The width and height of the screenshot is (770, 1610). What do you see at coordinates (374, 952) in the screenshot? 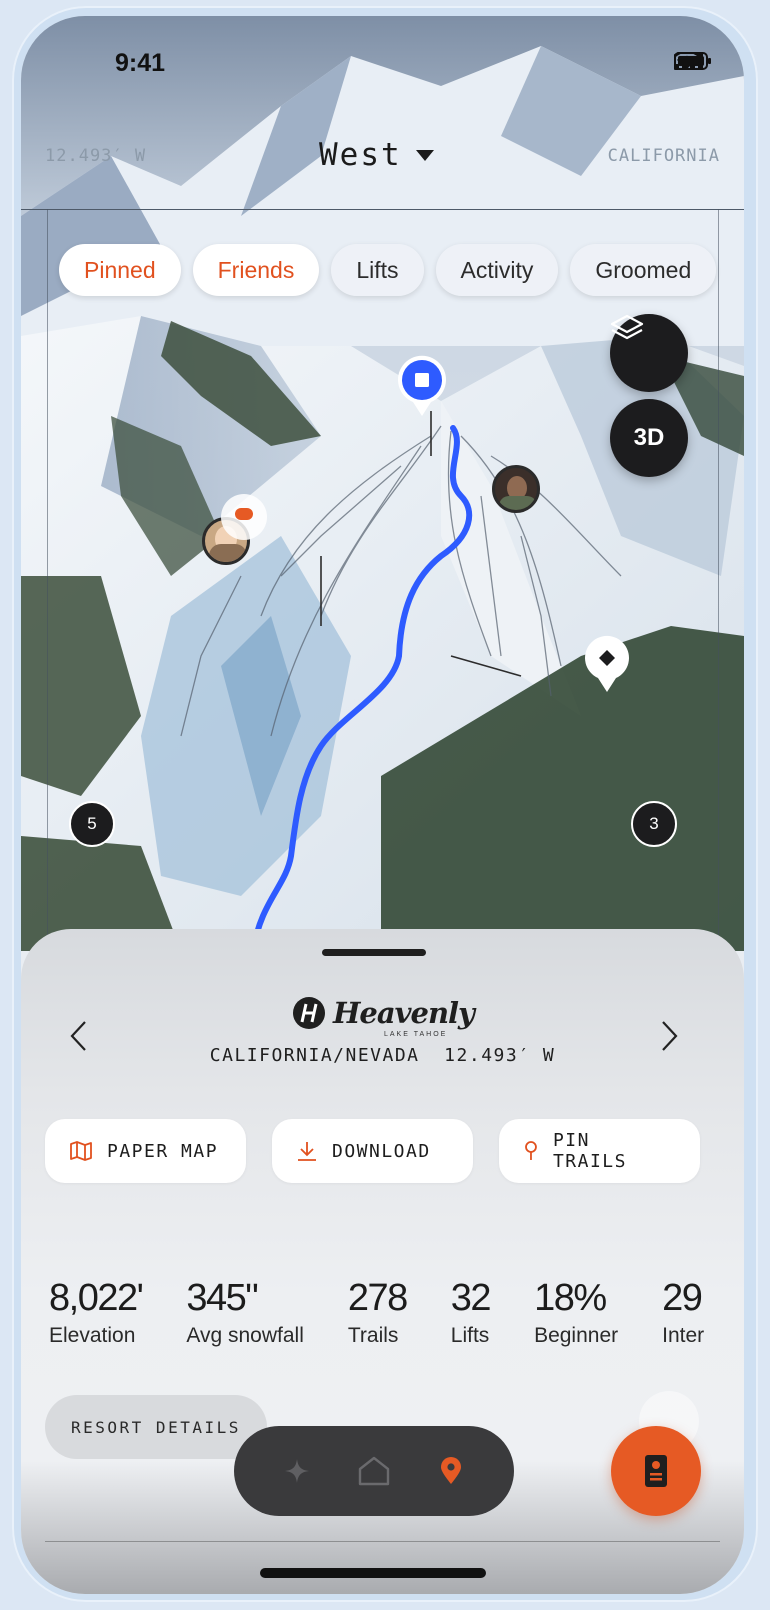
I see `sheet-grabber` at bounding box center [374, 952].